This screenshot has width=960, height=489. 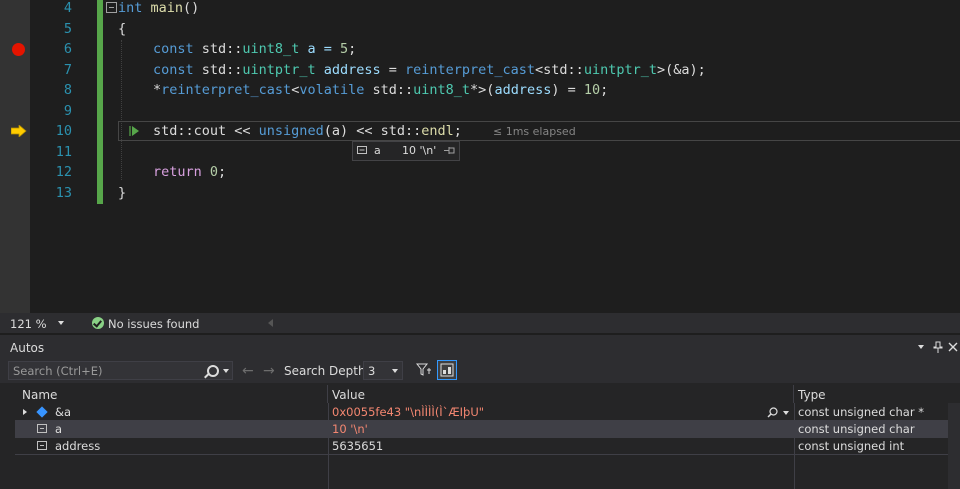 What do you see at coordinates (921, 347) in the screenshot?
I see `window-position-icon` at bounding box center [921, 347].